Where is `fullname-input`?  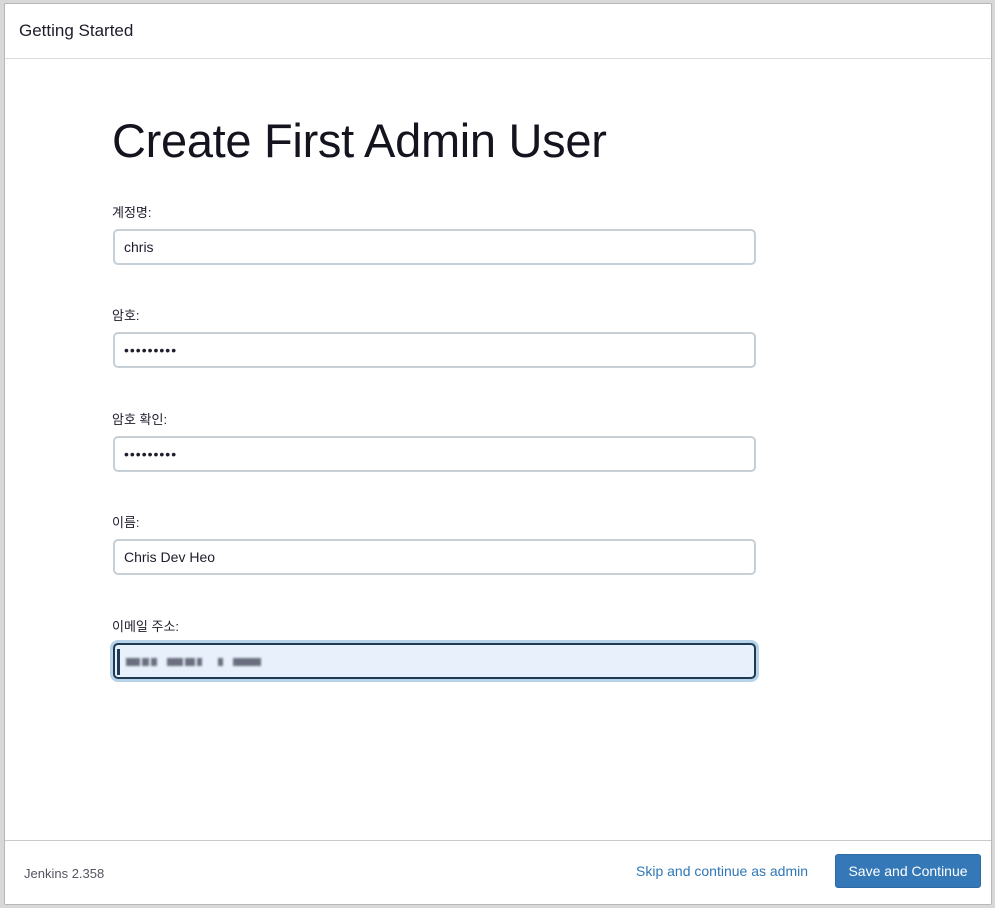 fullname-input is located at coordinates (434, 557).